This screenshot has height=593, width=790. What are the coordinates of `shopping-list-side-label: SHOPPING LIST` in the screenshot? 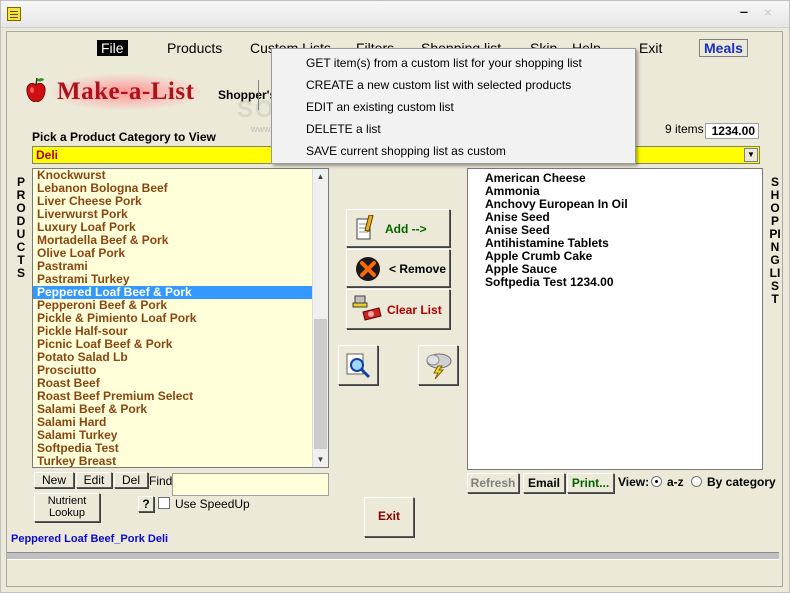 It's located at (776, 240).